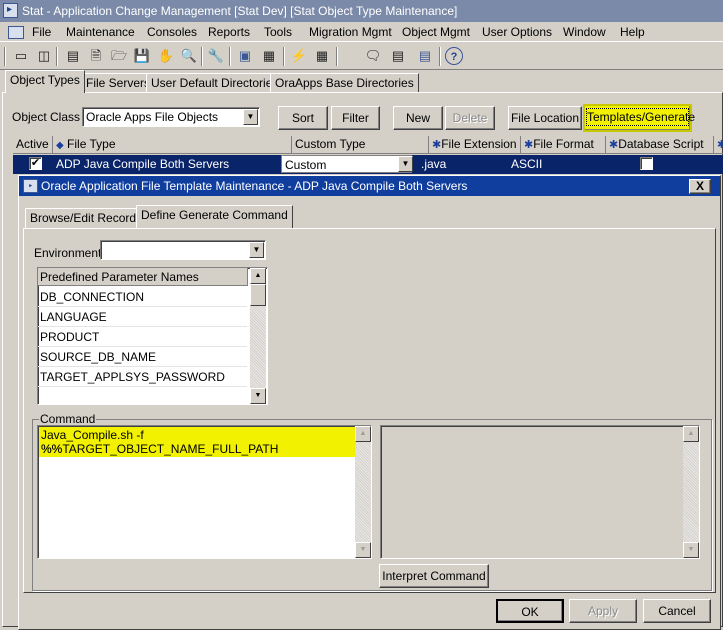 Image resolution: width=723 pixels, height=630 pixels. What do you see at coordinates (530, 611) in the screenshot?
I see `ok-button: OK` at bounding box center [530, 611].